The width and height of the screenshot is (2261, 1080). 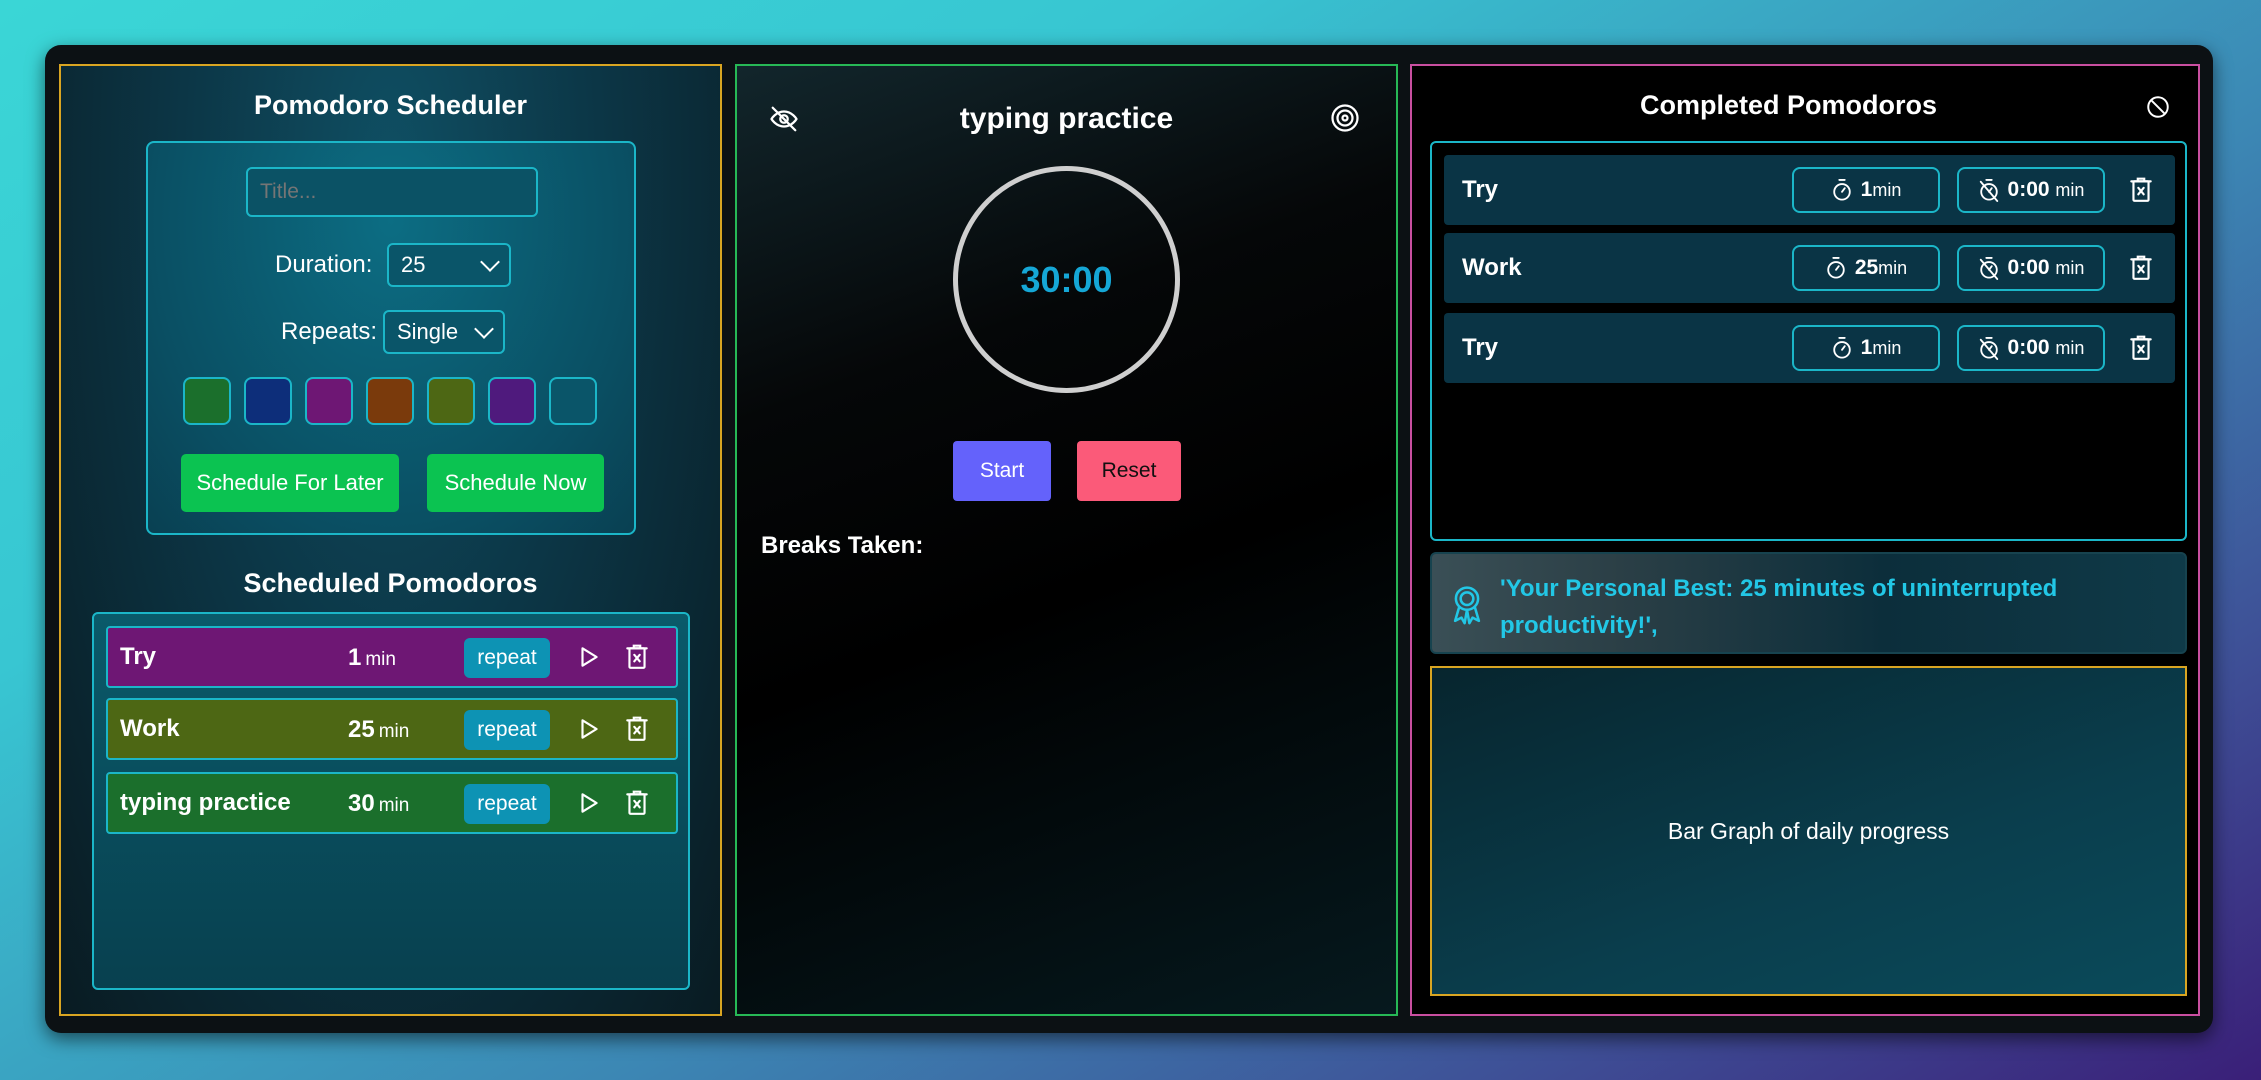 I want to click on duration-label: Duration:, so click(x=324, y=264).